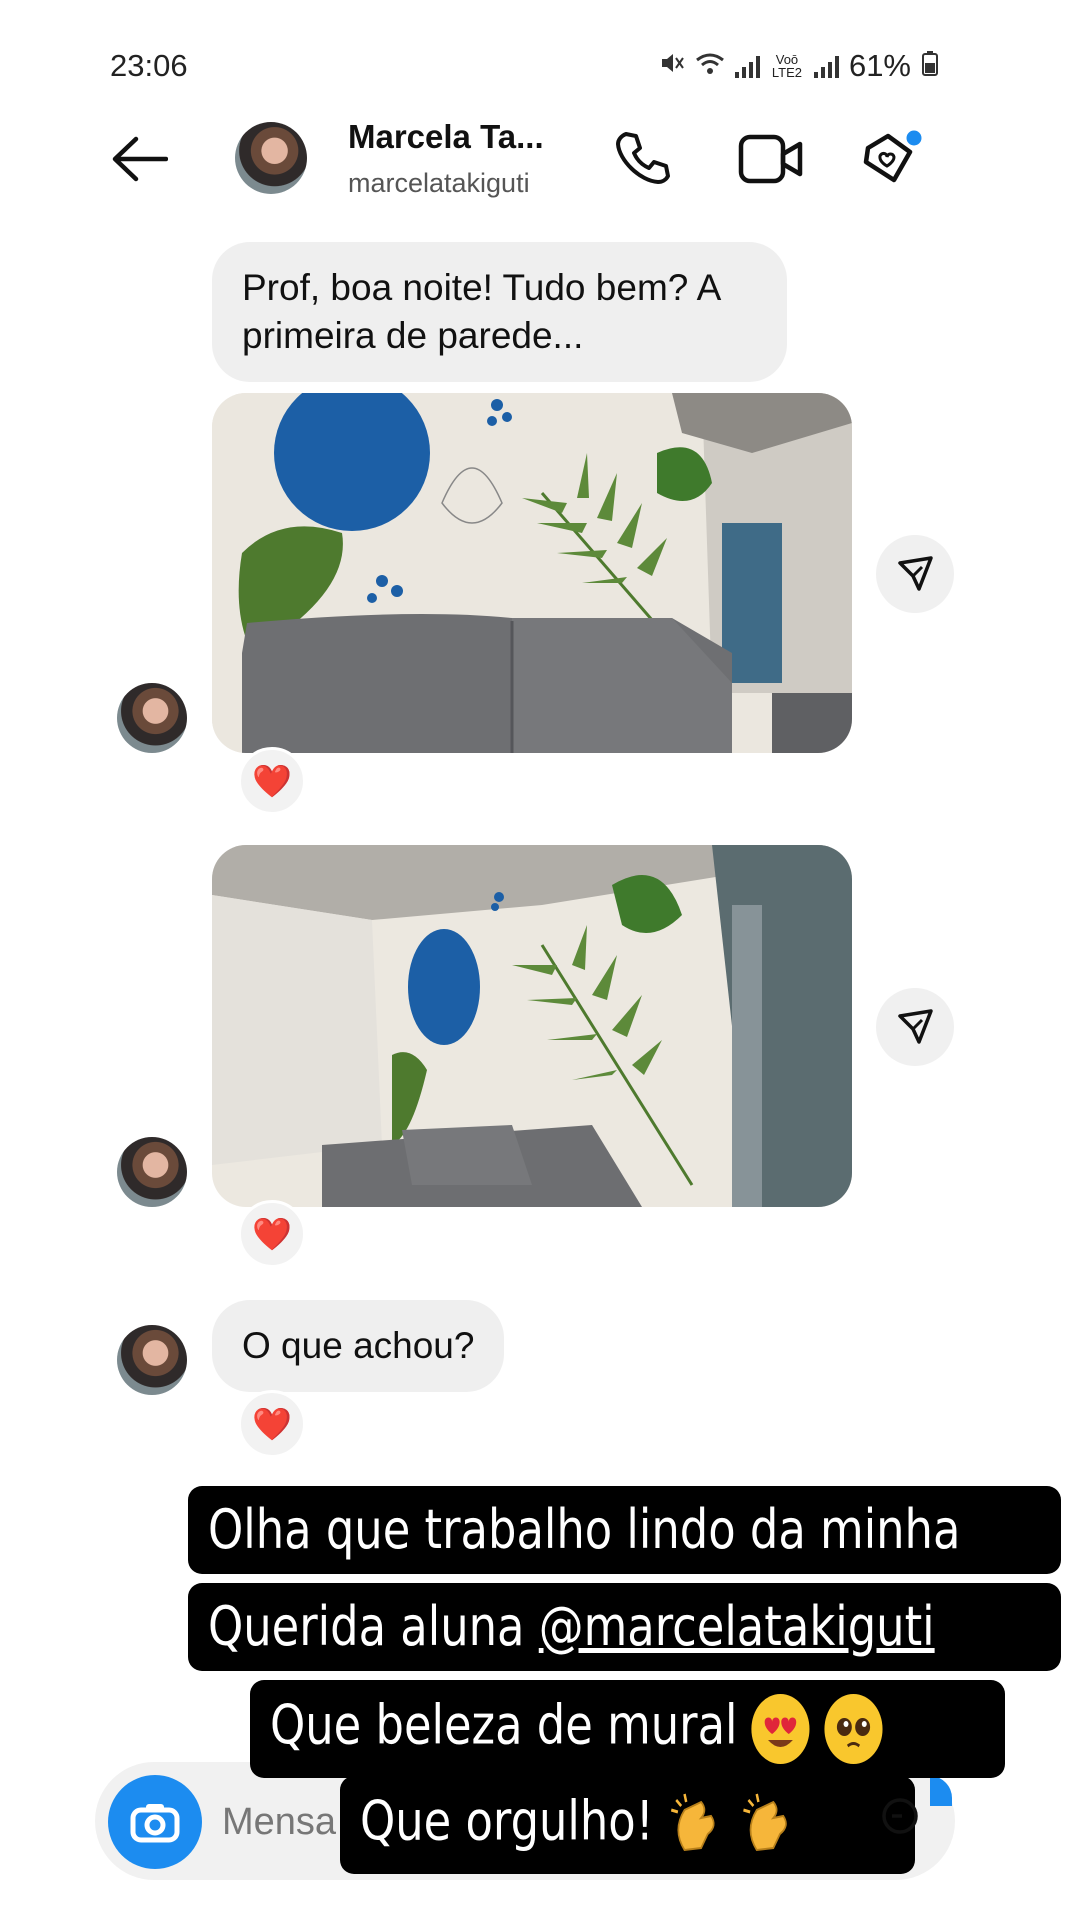  I want to click on caption-line-3: Que beleza de mural, so click(627, 1729).